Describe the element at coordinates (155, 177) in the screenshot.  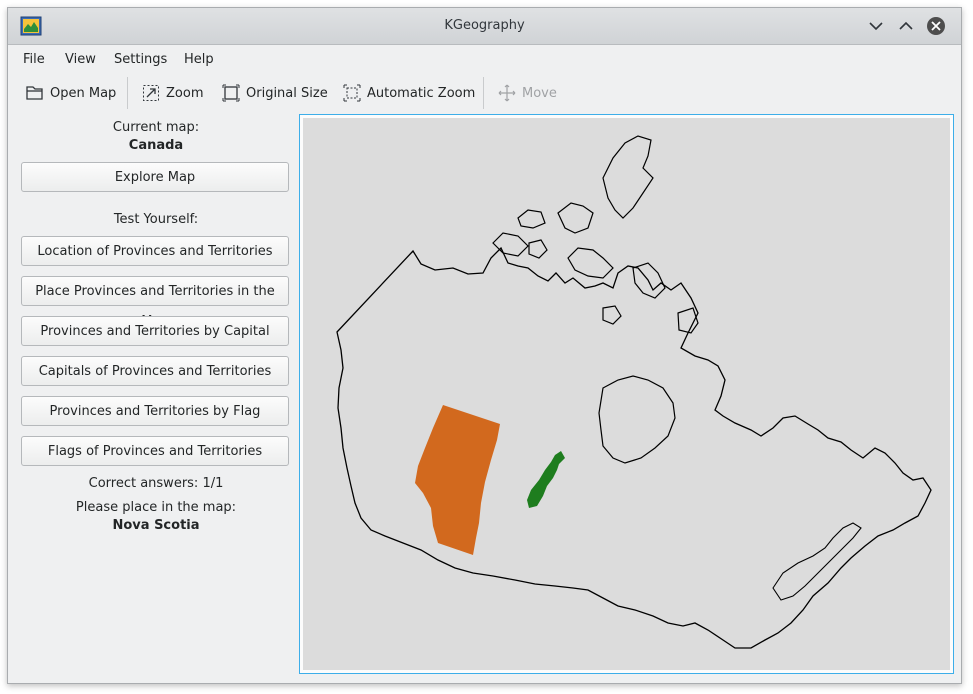
I see `explore-map-button: Explore Map` at that location.